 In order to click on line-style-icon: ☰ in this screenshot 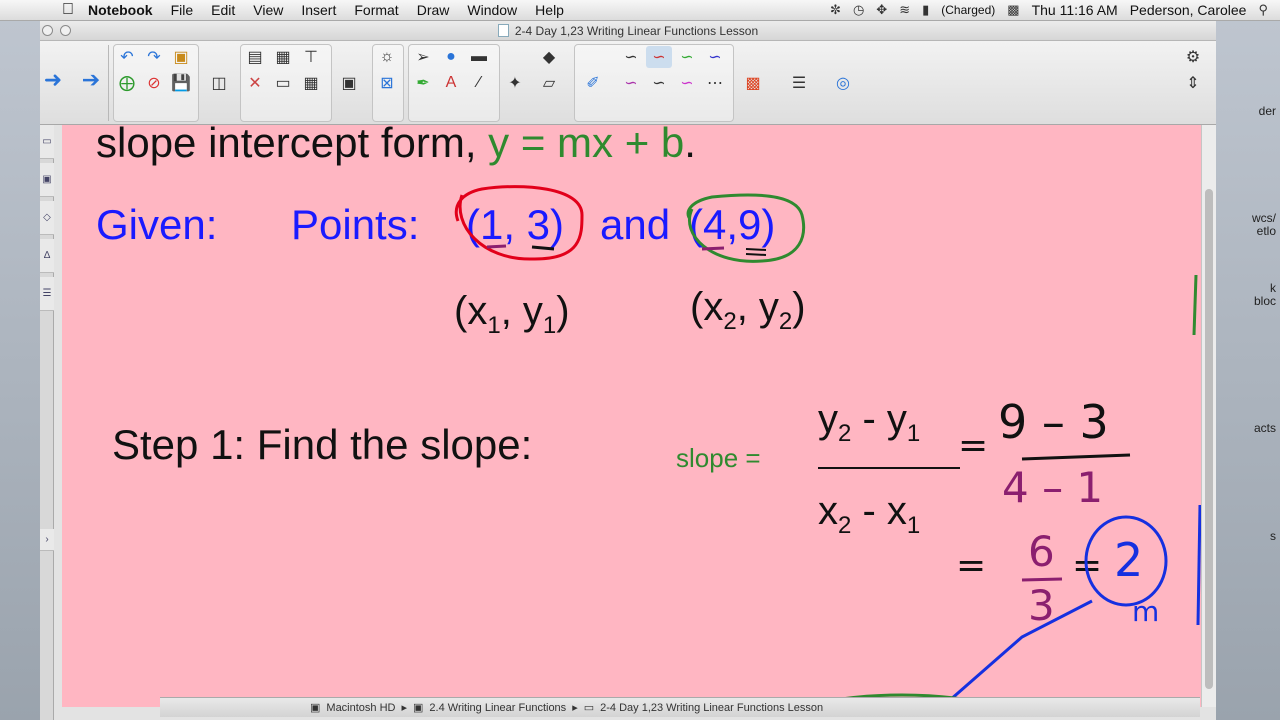, I will do `click(799, 83)`.